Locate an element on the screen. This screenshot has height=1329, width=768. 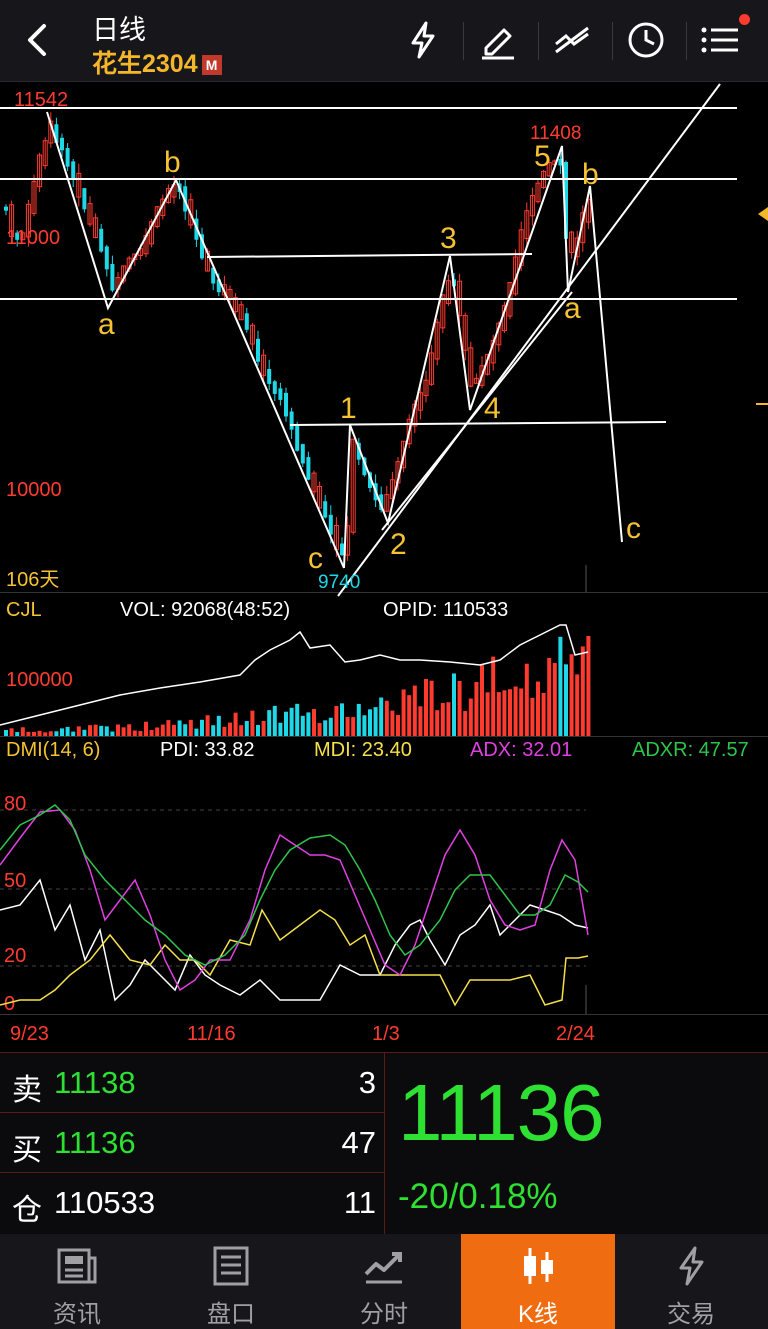
wave-label-a: a is located at coordinates (106, 324).